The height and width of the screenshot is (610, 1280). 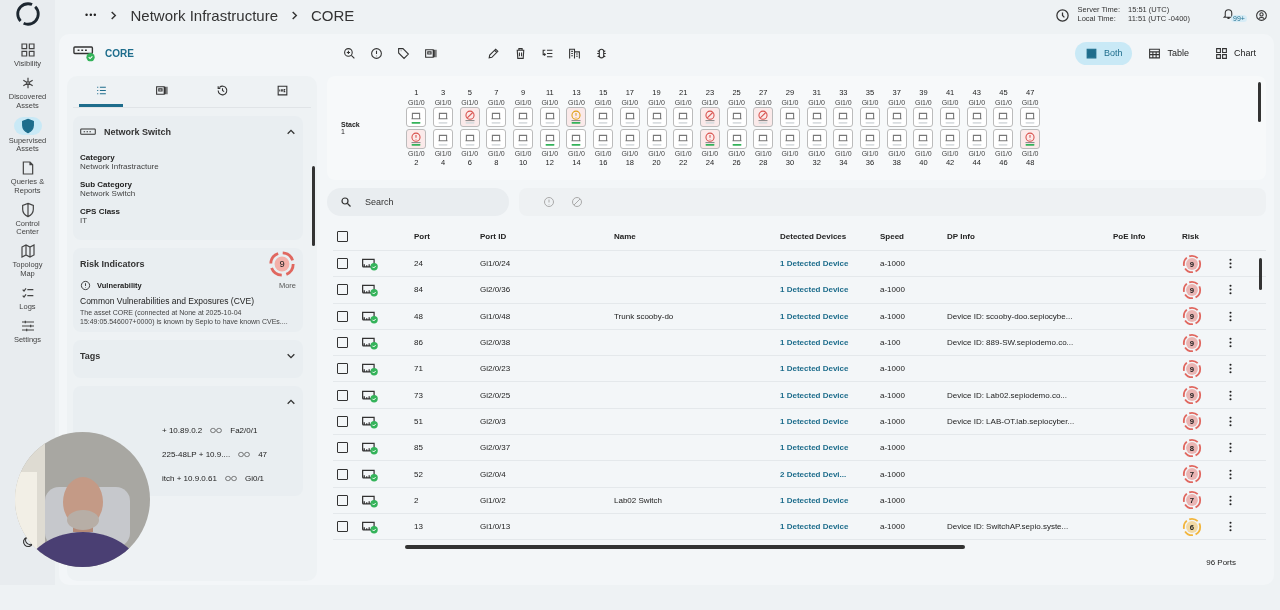 I want to click on bell-icon, so click(x=1228, y=13).